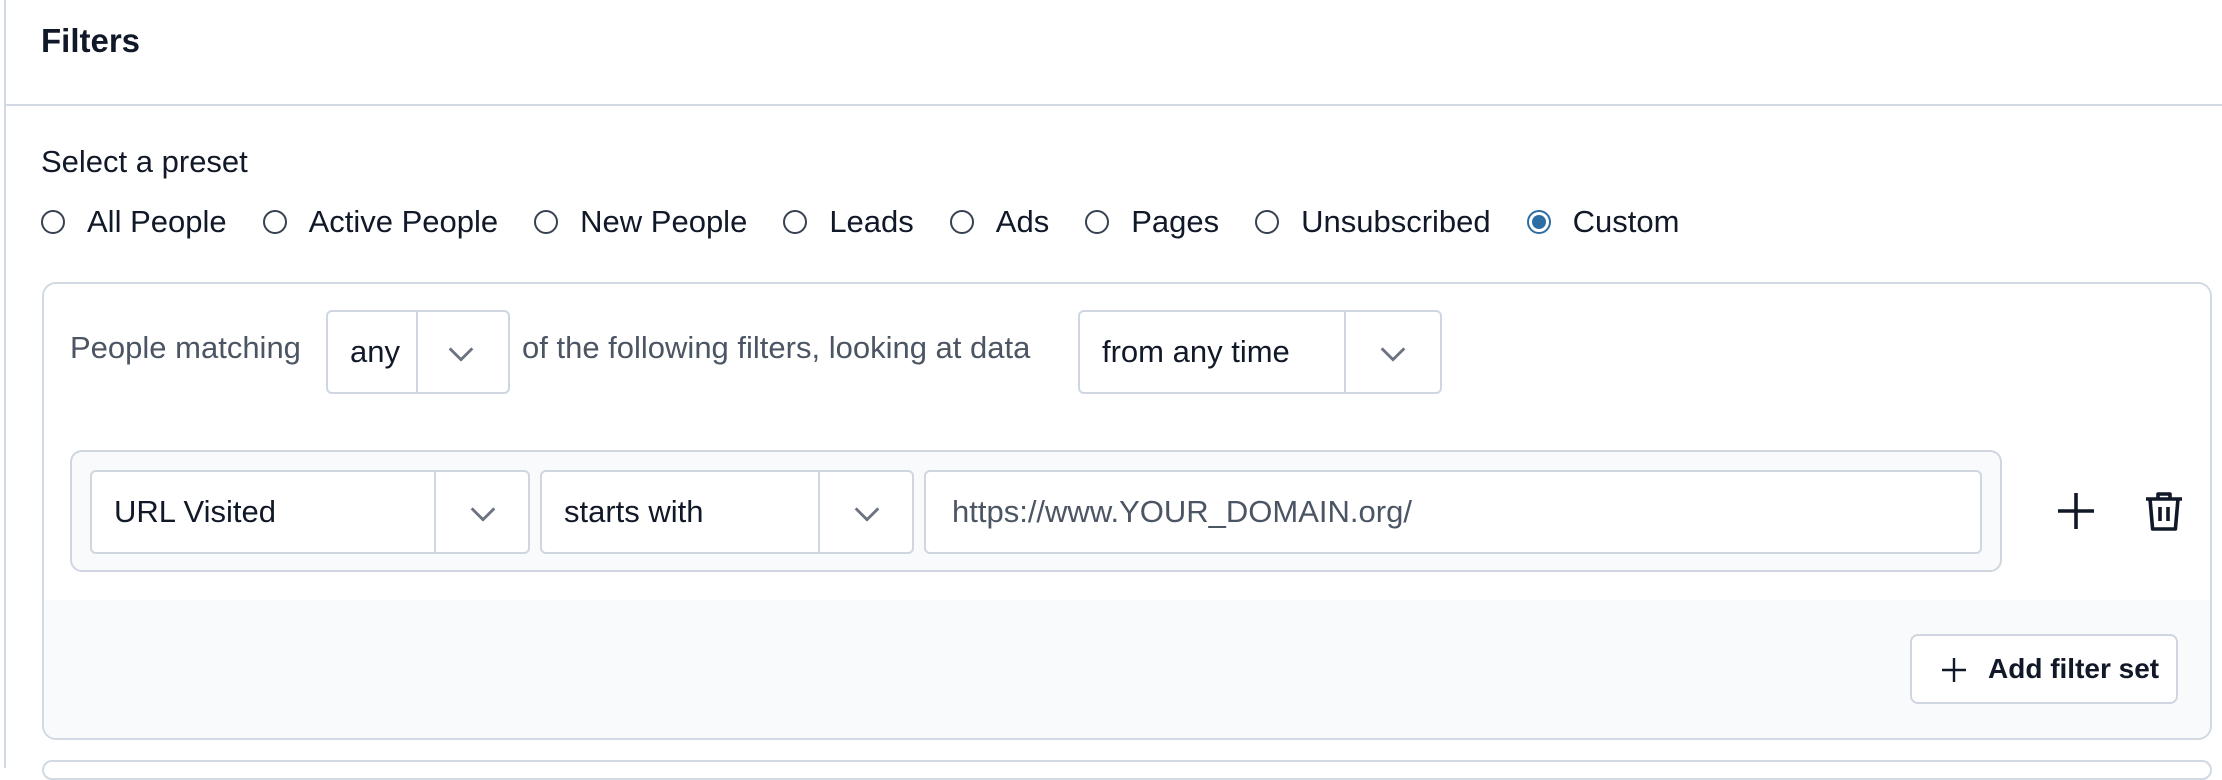 This screenshot has height=780, width=2222. What do you see at coordinates (2074, 668) in the screenshot?
I see `add-filter-set-label: Add filter set` at bounding box center [2074, 668].